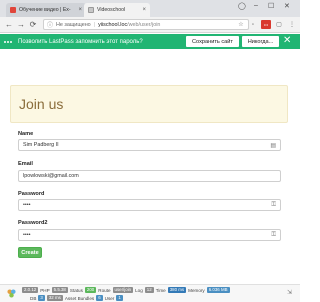 The height and width of the screenshot is (302, 320). Describe the element at coordinates (109, 298) in the screenshot. I see `debug-label: User` at that location.